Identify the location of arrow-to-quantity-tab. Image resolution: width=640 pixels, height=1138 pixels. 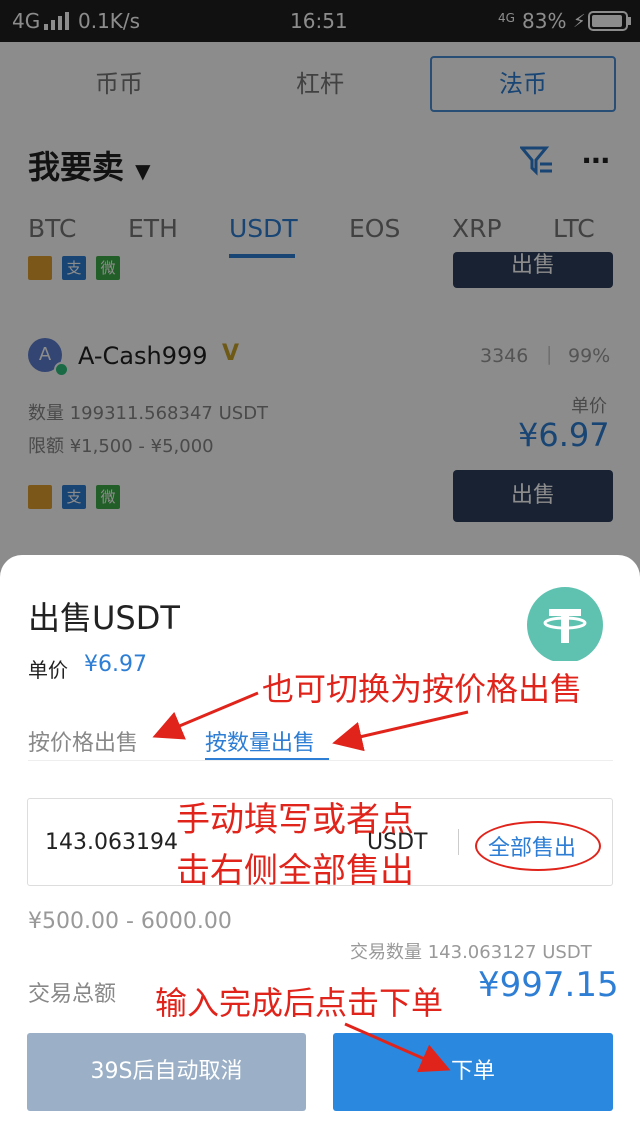
(400, 731).